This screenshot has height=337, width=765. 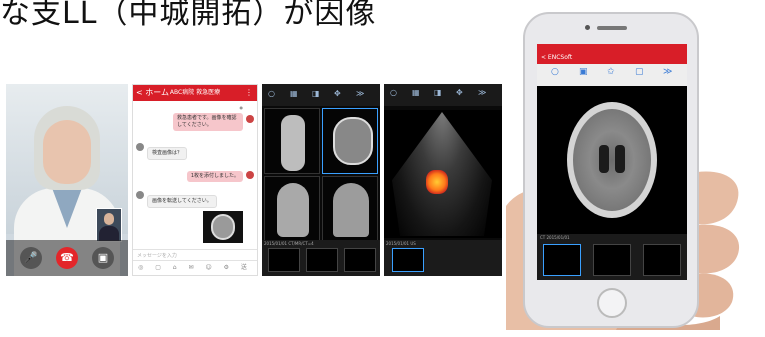 I want to click on self-view-face, so click(x=109, y=219).